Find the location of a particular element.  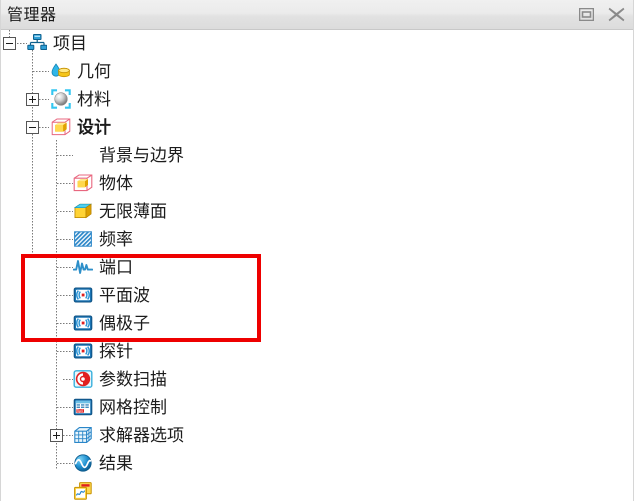

parameter-sweep-icon: 5µ4 is located at coordinates (83, 407).